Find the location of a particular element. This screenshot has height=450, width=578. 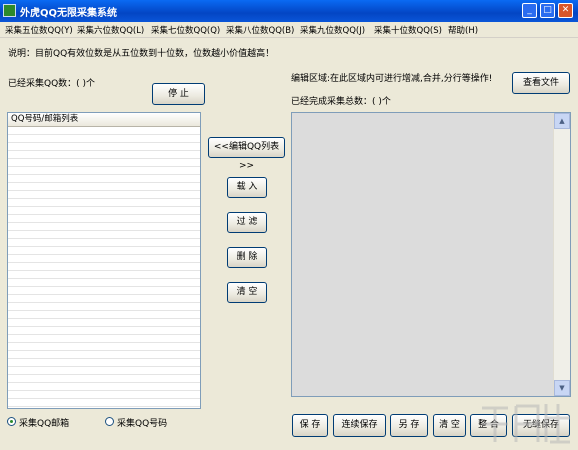

close-icon: ✕ is located at coordinates (565, 10).